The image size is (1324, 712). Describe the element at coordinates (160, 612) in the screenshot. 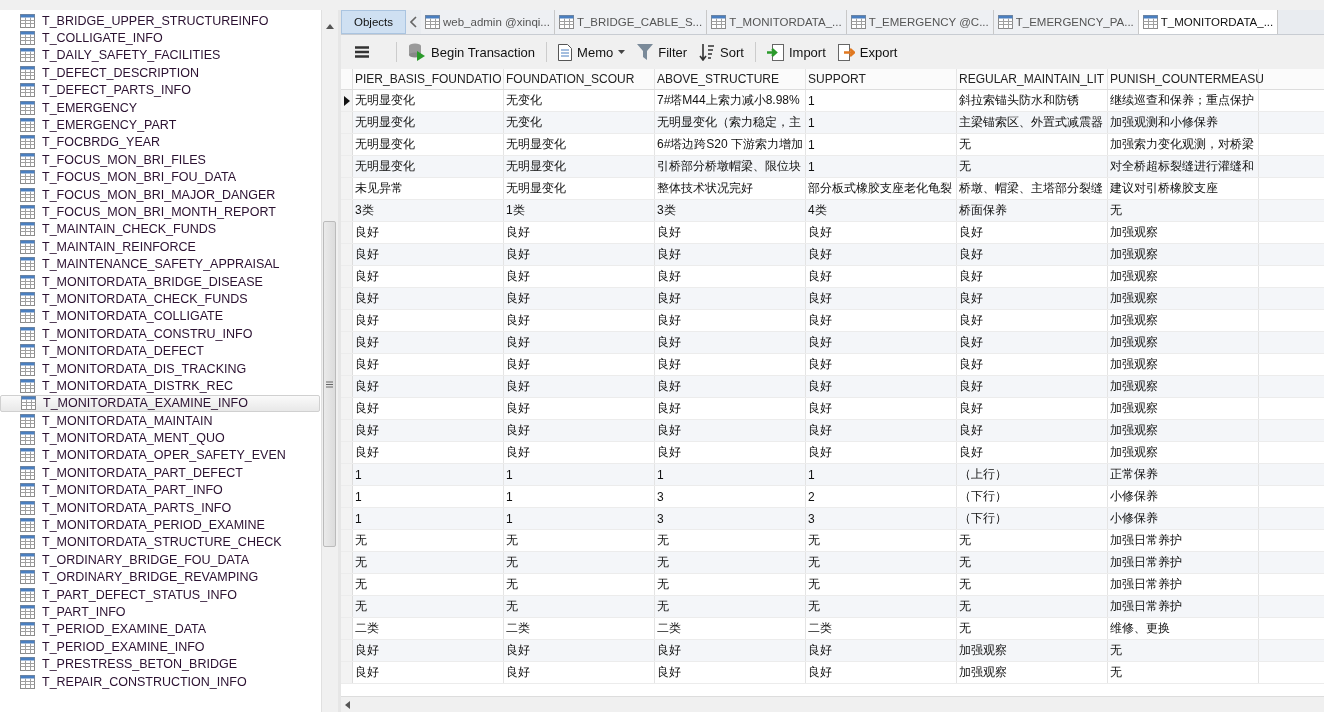

I see `table-list-item: T_PART_INFO` at that location.